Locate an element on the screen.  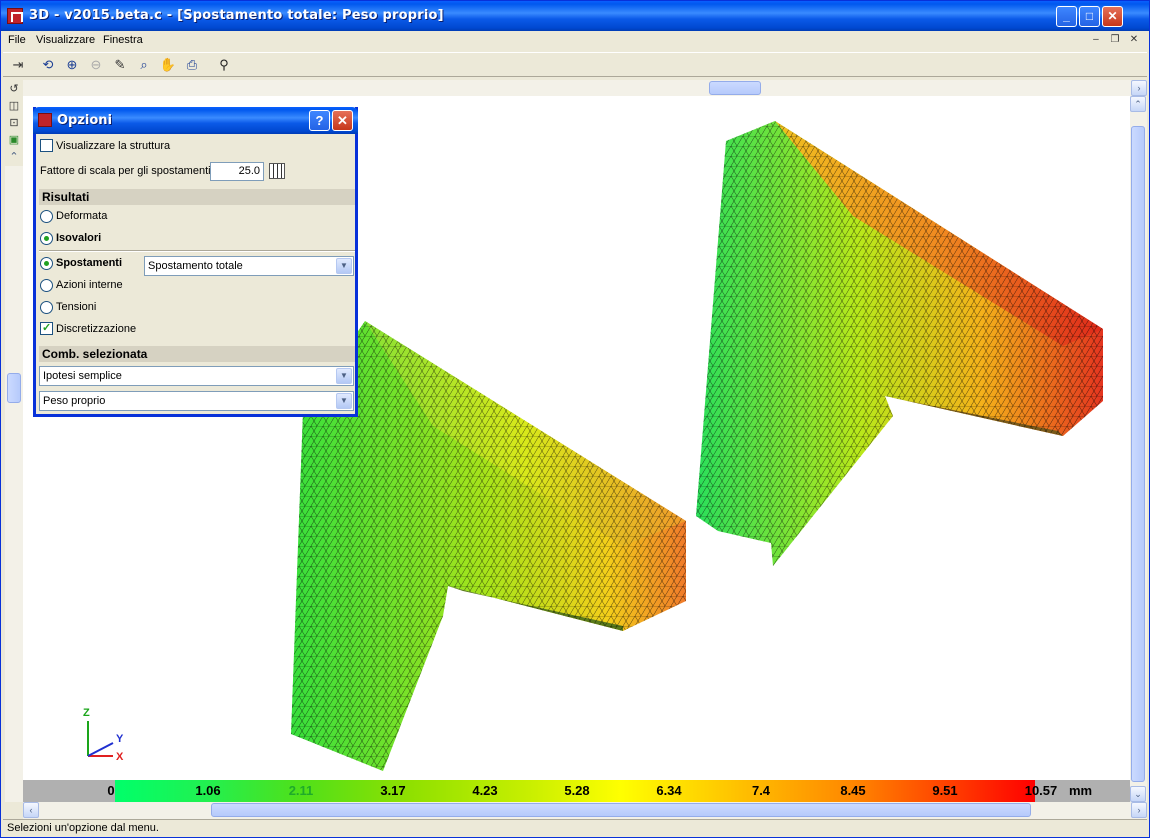
scale-factor-input: 25.0 is located at coordinates (237, 171).